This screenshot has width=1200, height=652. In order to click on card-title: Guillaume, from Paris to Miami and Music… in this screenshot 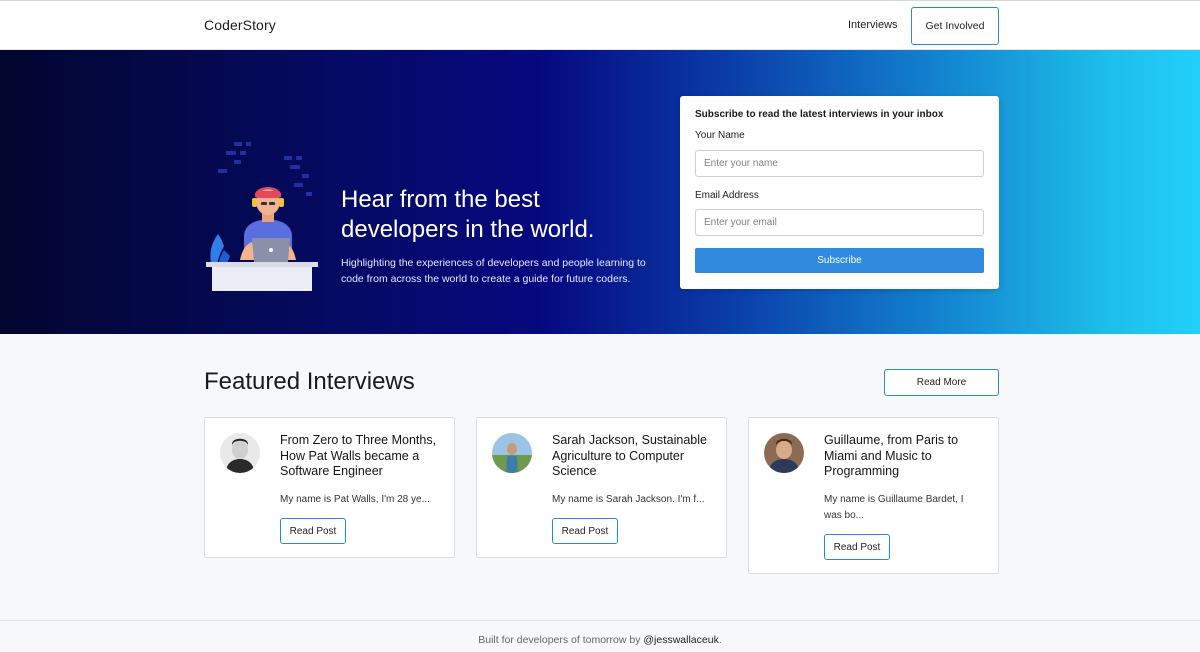, I will do `click(906, 456)`.